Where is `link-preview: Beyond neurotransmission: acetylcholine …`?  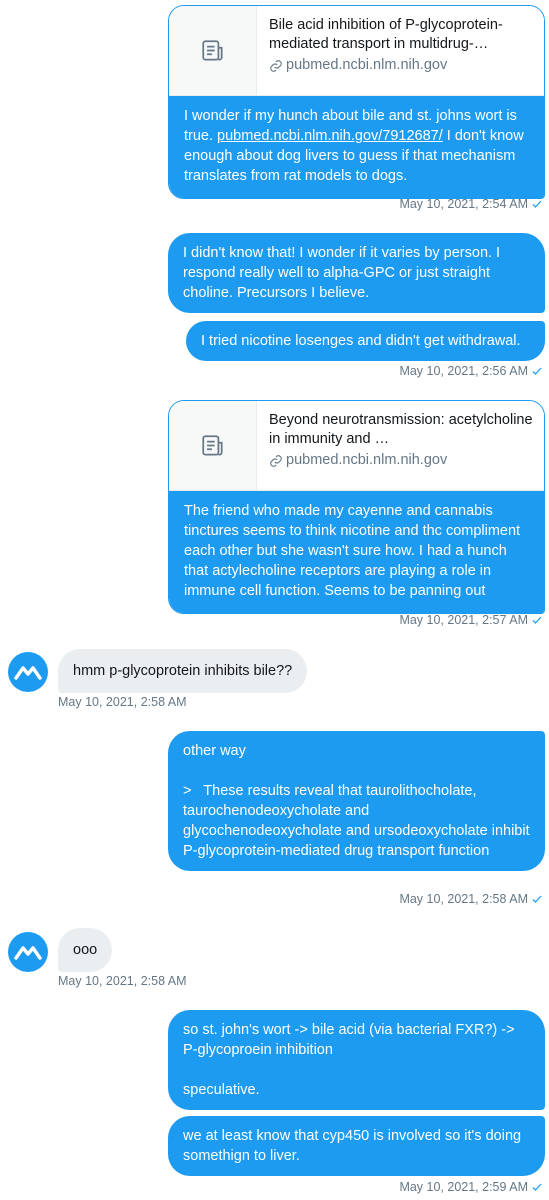 link-preview: Beyond neurotransmission: acetylcholine … is located at coordinates (356, 446).